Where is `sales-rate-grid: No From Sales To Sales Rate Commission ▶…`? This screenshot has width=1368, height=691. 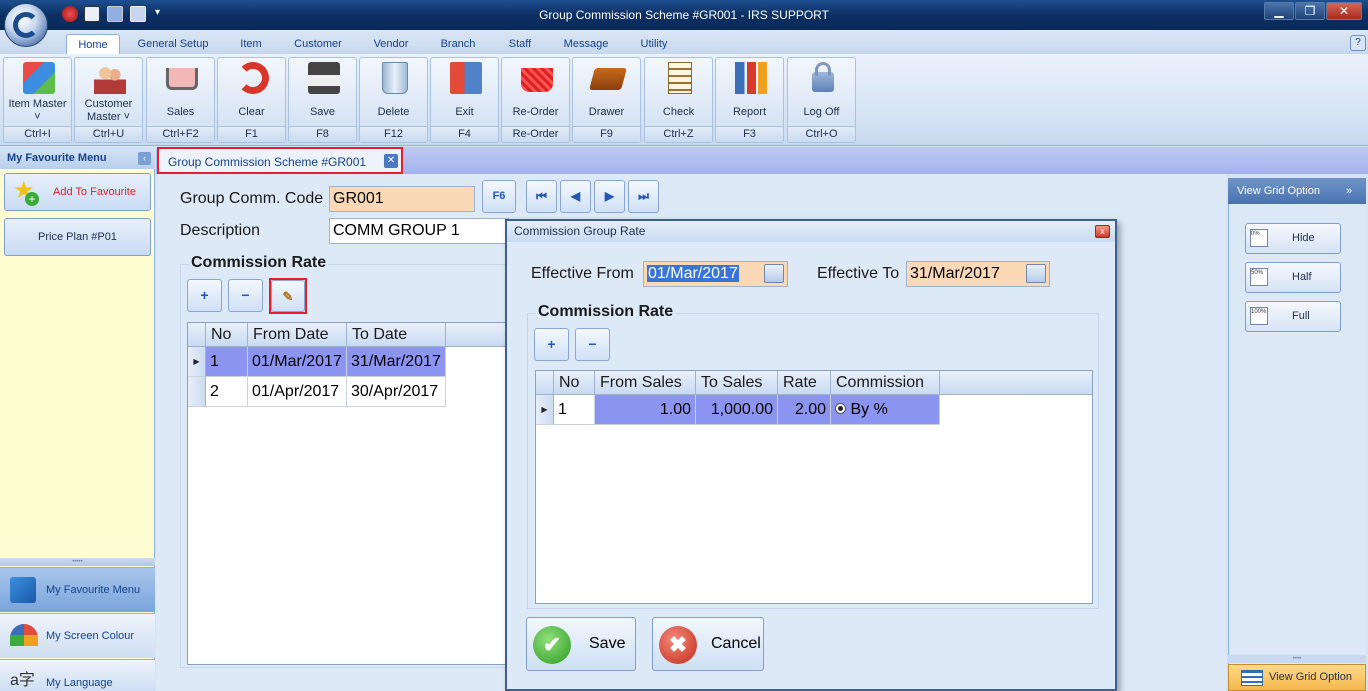 sales-rate-grid: No From Sales To Sales Rate Commission ▶… is located at coordinates (814, 487).